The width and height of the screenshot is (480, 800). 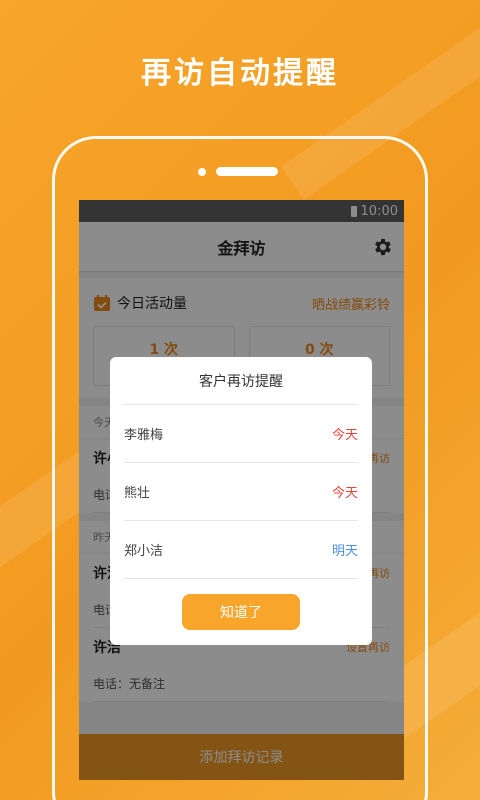 I want to click on promo-headline: 再访自动提醒, so click(x=240, y=73).